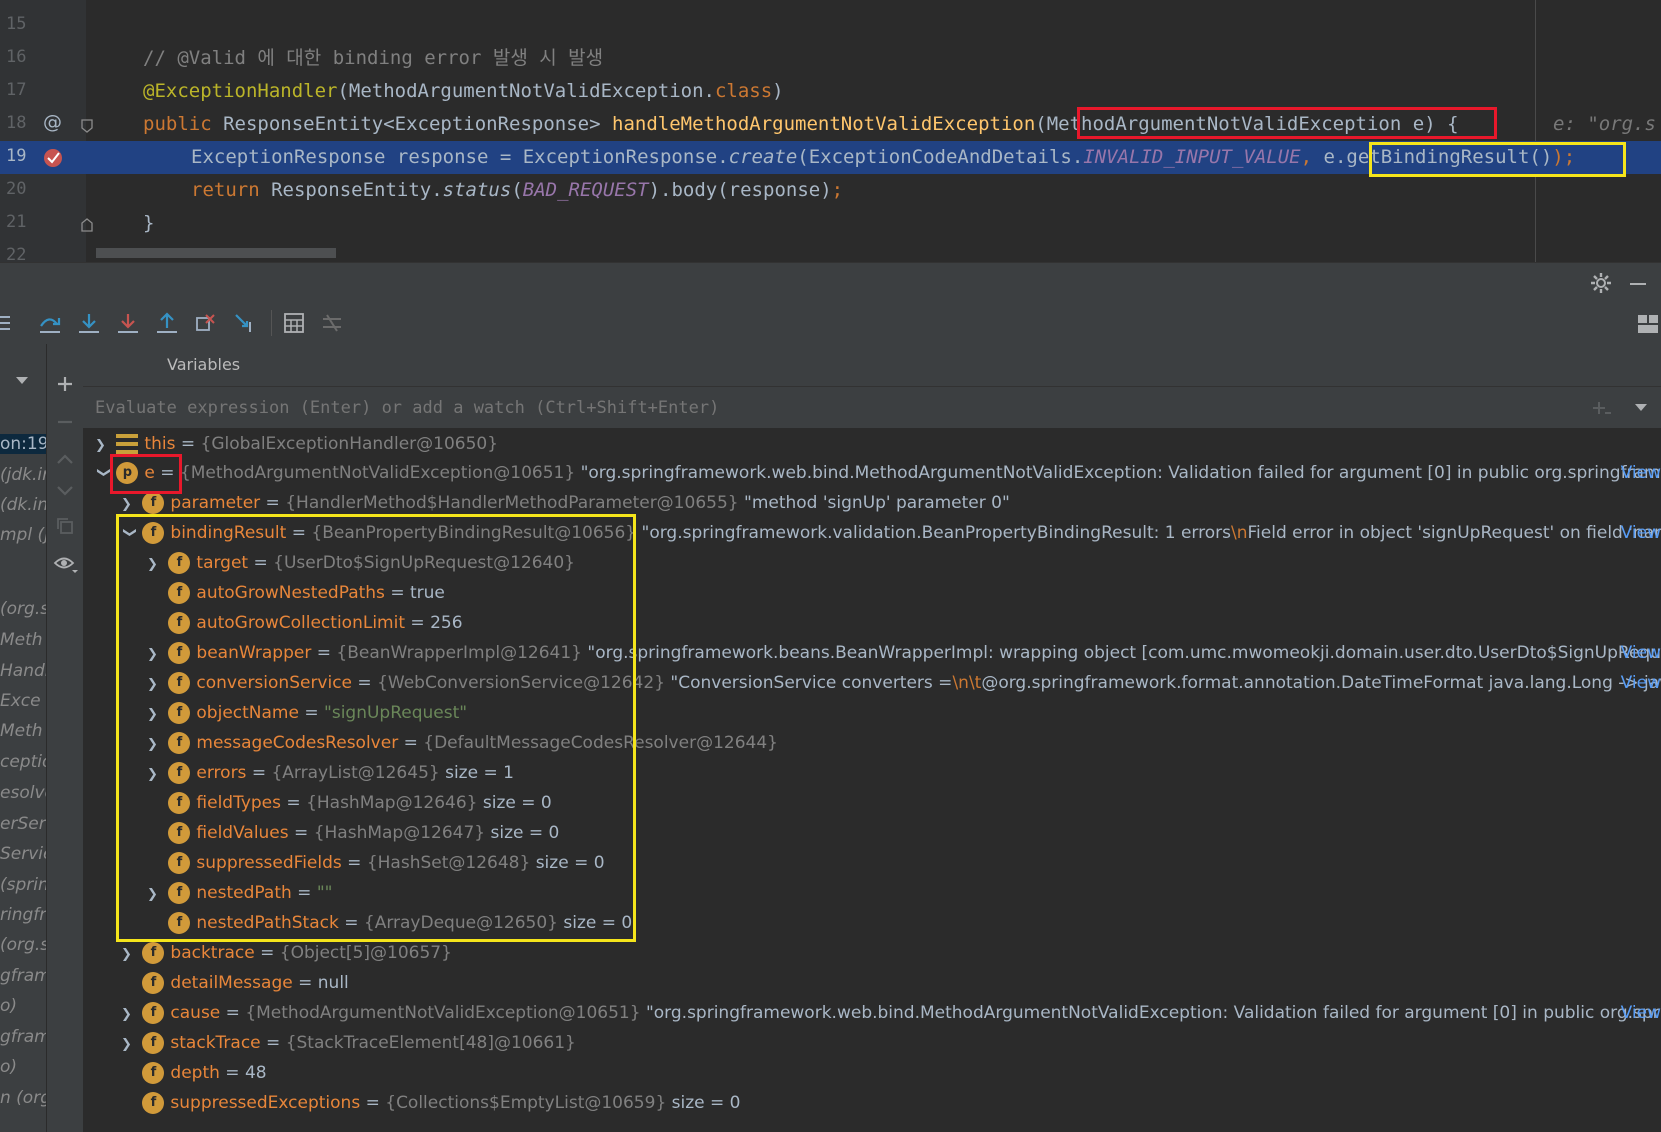 The width and height of the screenshot is (1661, 1132). I want to click on object-icon, so click(127, 444).